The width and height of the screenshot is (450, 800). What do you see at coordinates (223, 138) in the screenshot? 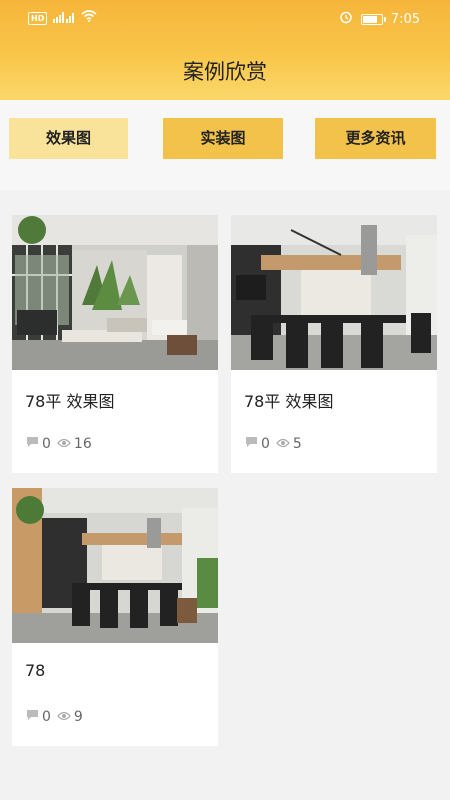
I see `tab-installed-photos: 实装图` at bounding box center [223, 138].